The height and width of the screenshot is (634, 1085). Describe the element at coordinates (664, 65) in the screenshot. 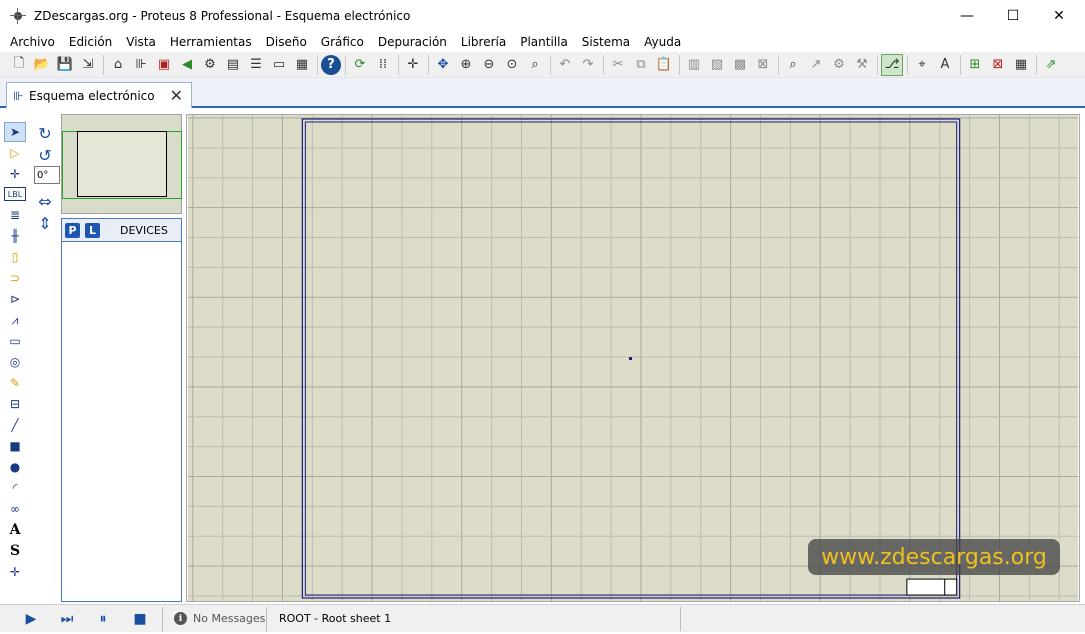

I see `paste-icon: 📋` at that location.